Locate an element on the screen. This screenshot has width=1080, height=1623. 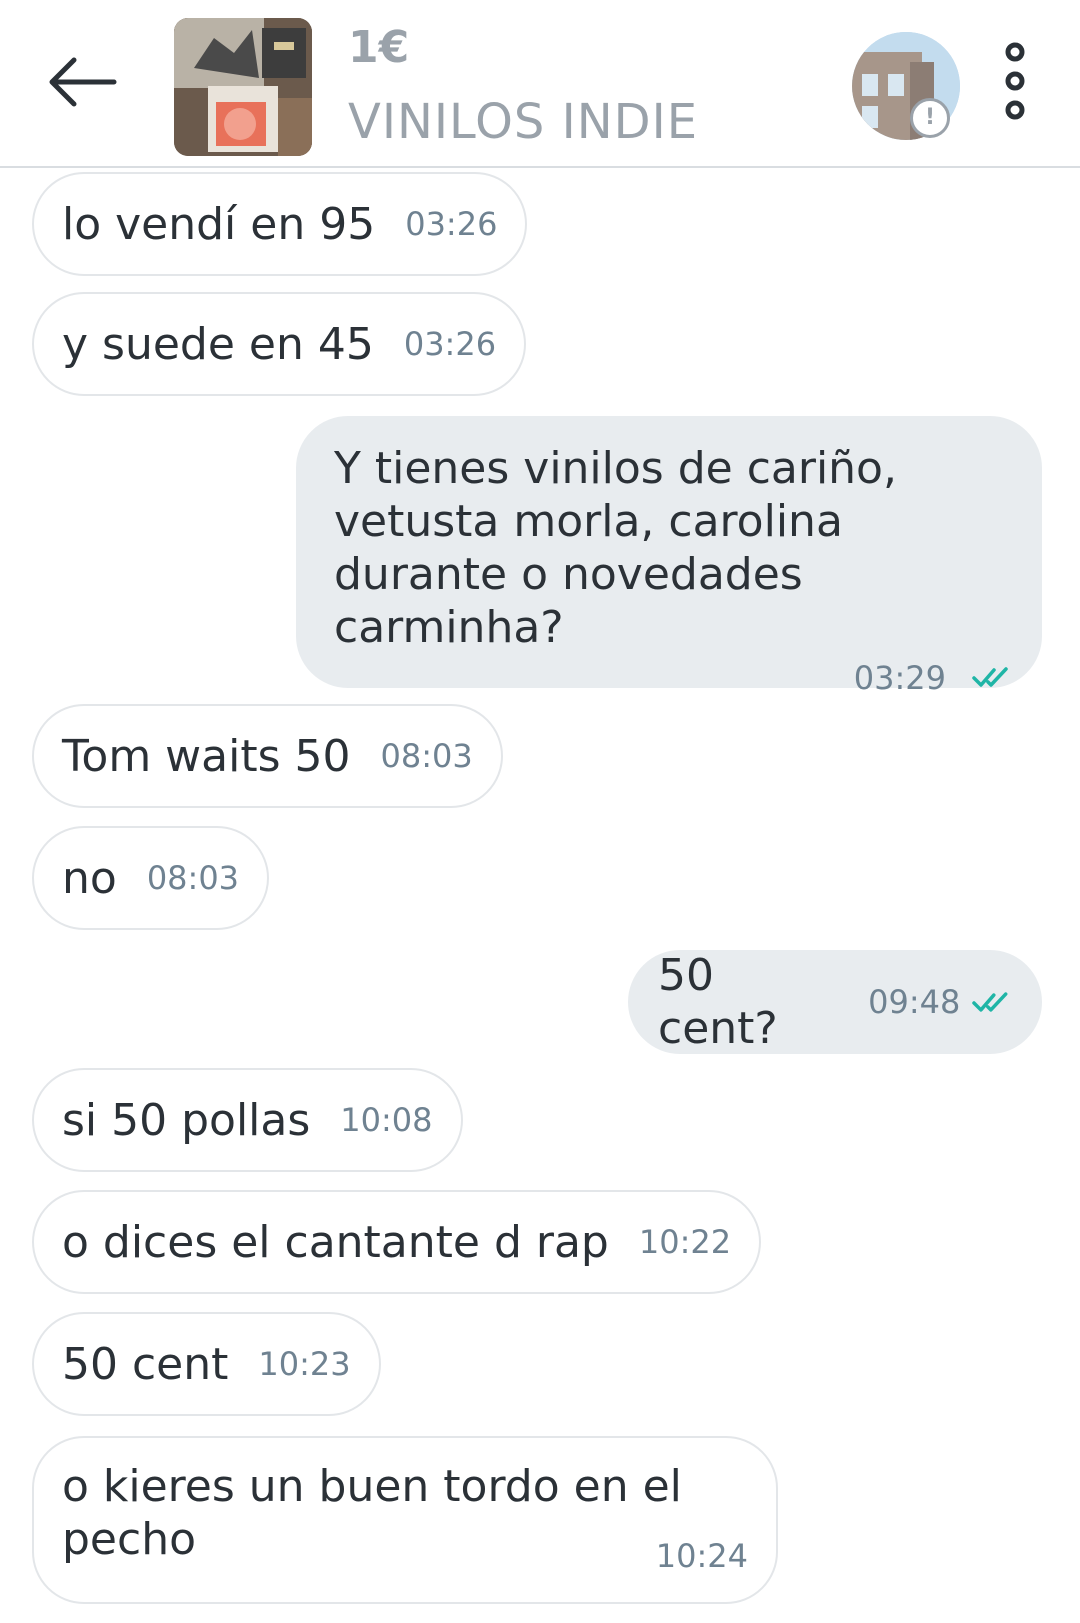
message-text: 50 cent is located at coordinates (145, 1364).